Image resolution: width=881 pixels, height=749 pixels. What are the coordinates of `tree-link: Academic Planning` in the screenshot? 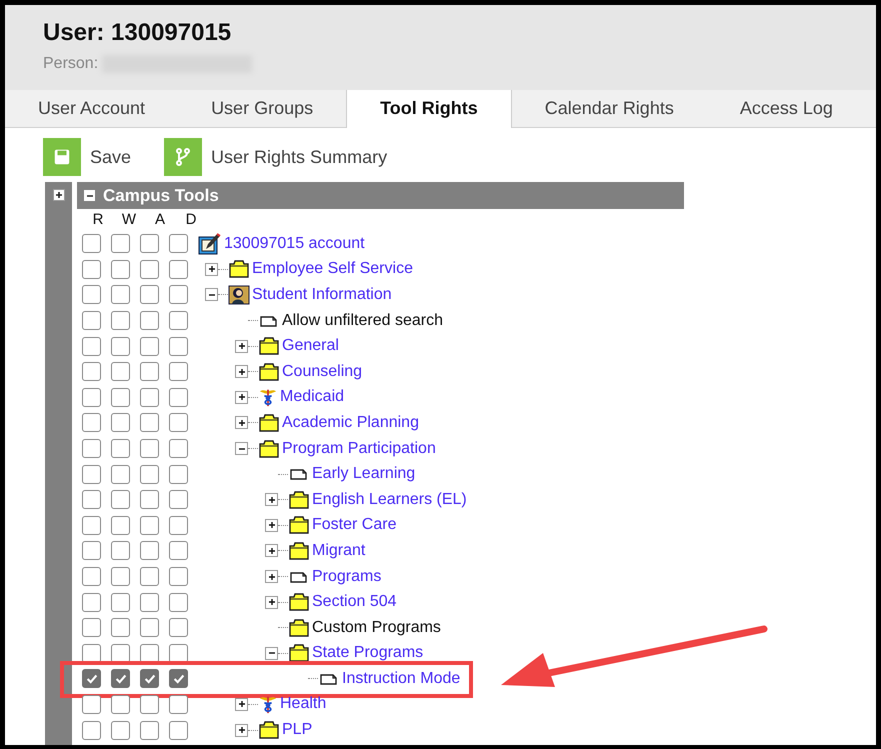 It's located at (350, 423).